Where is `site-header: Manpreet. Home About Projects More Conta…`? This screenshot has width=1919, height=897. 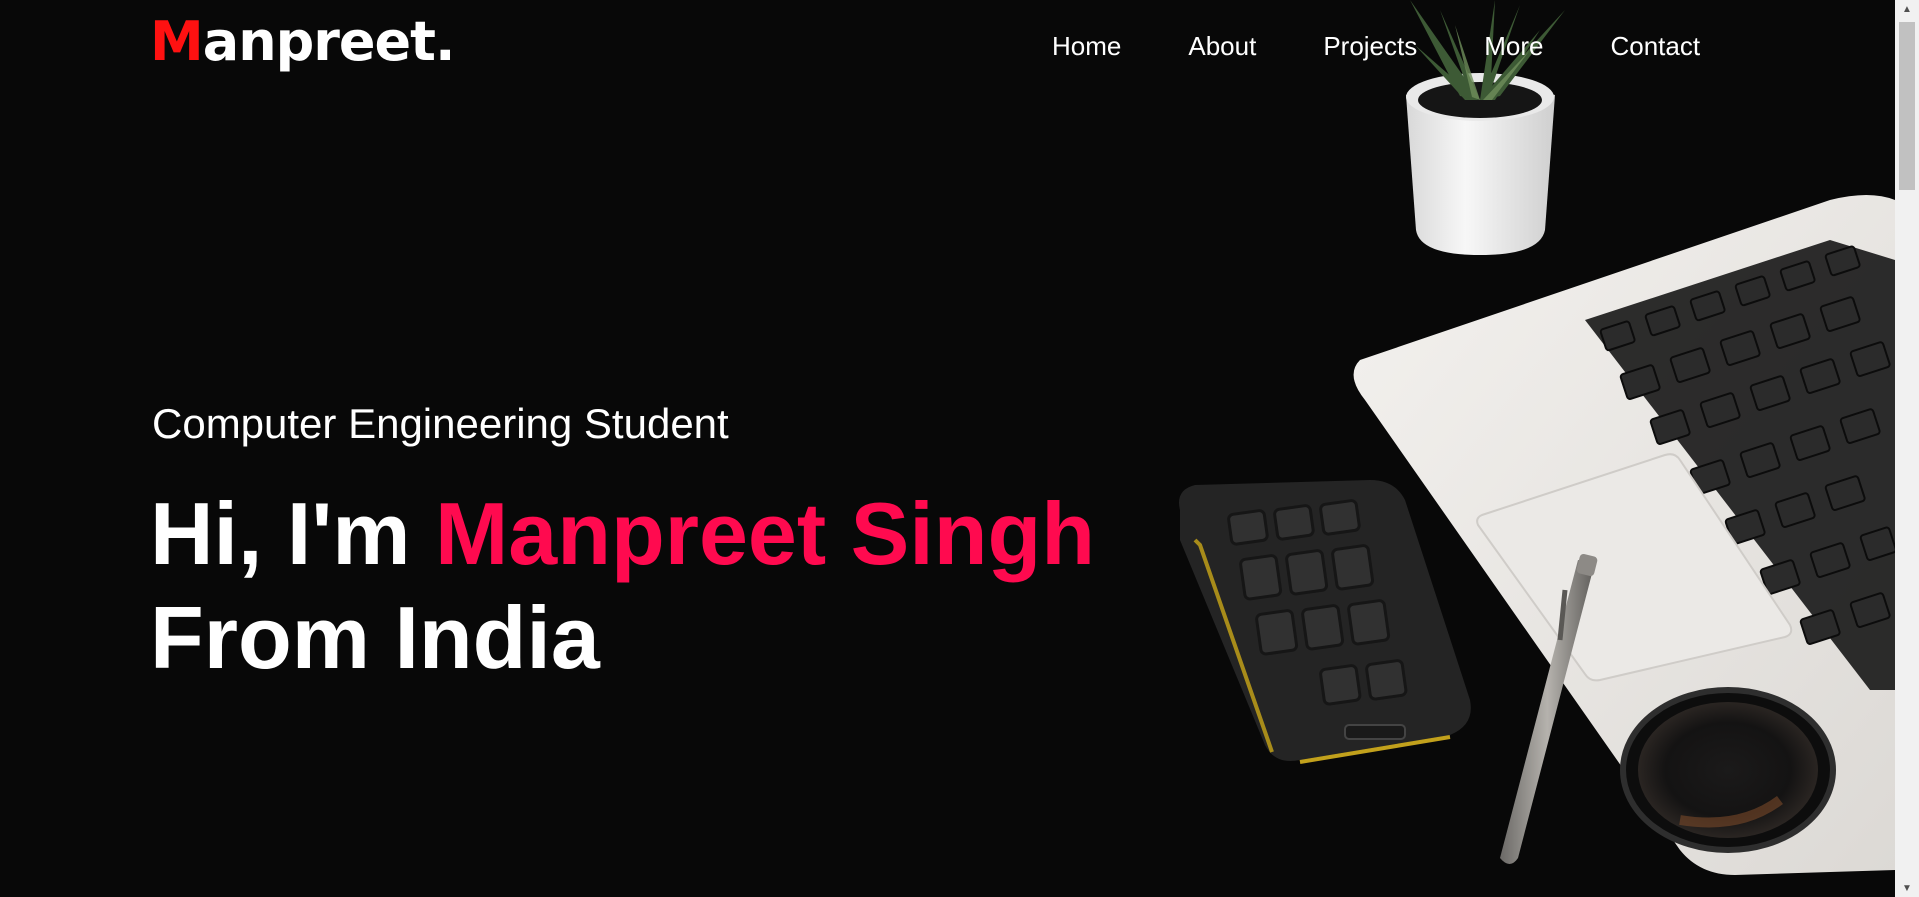
site-header: Manpreet. Home About Projects More Conta… is located at coordinates (947, 50).